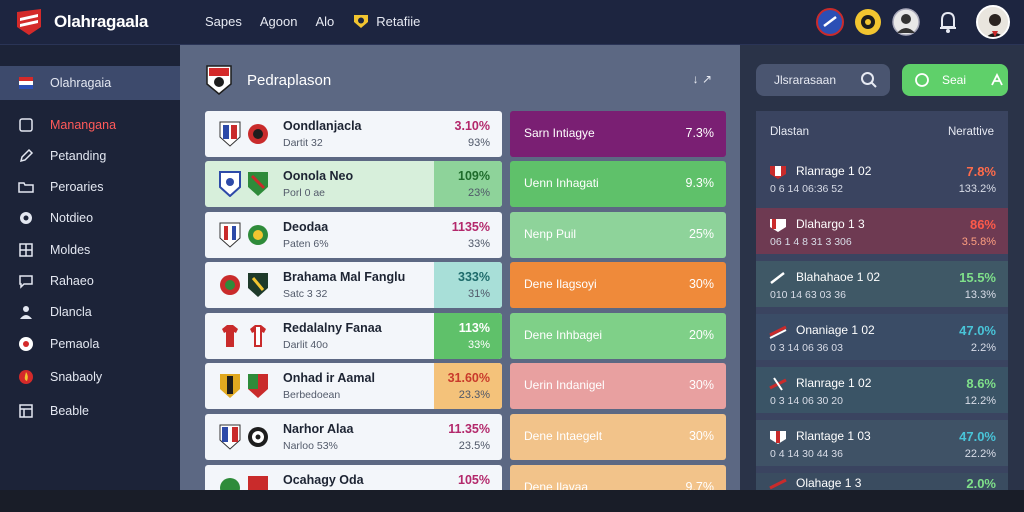  I want to click on sidebar-item-petanding: Petanding, so click(90, 156).